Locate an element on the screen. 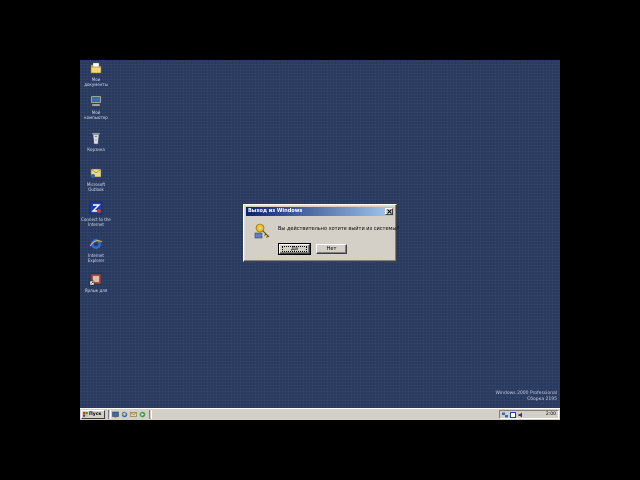  desktop-icon-shortcut: Ярлык для is located at coordinates (96, 282).